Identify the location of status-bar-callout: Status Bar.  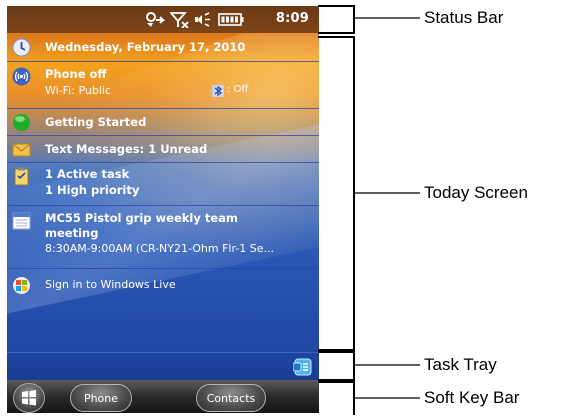
(464, 17).